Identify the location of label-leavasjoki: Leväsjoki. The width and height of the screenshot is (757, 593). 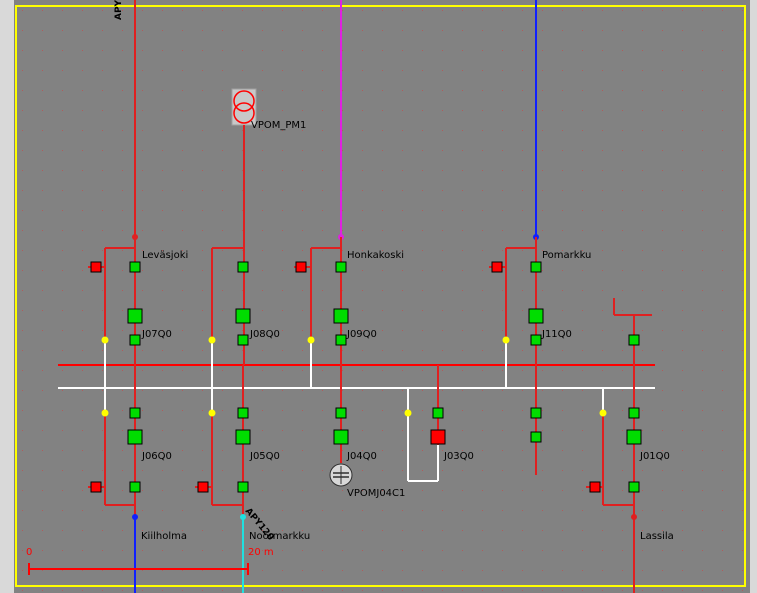
(165, 255).